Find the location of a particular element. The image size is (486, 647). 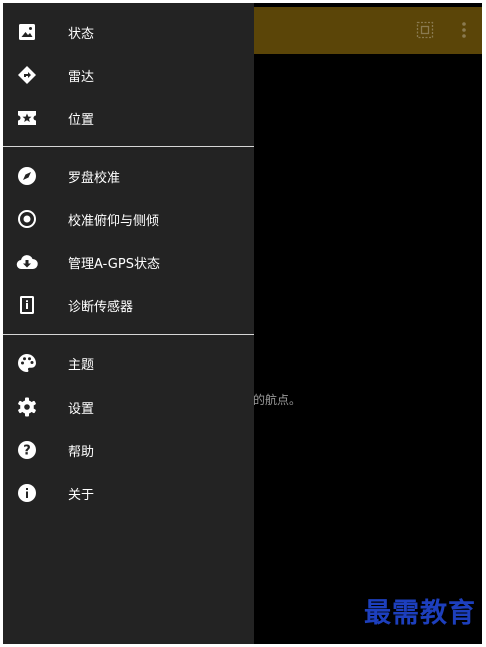

drawer-item-theme: 主题 is located at coordinates (128, 363).